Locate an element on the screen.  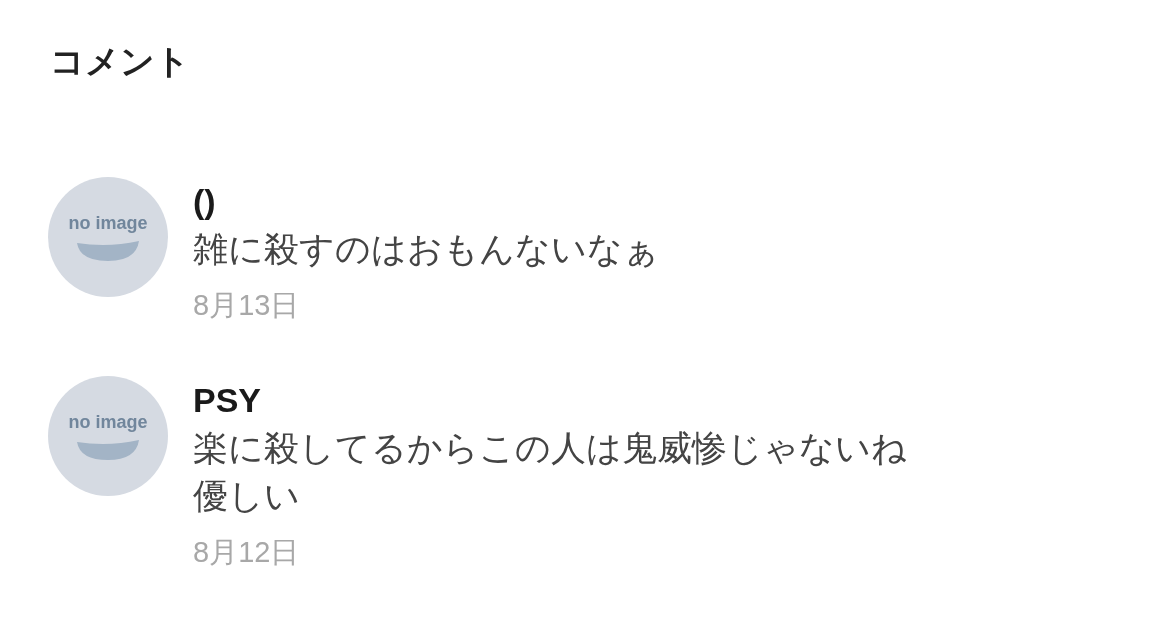
comment-date: 8月13日 is located at coordinates (246, 305).